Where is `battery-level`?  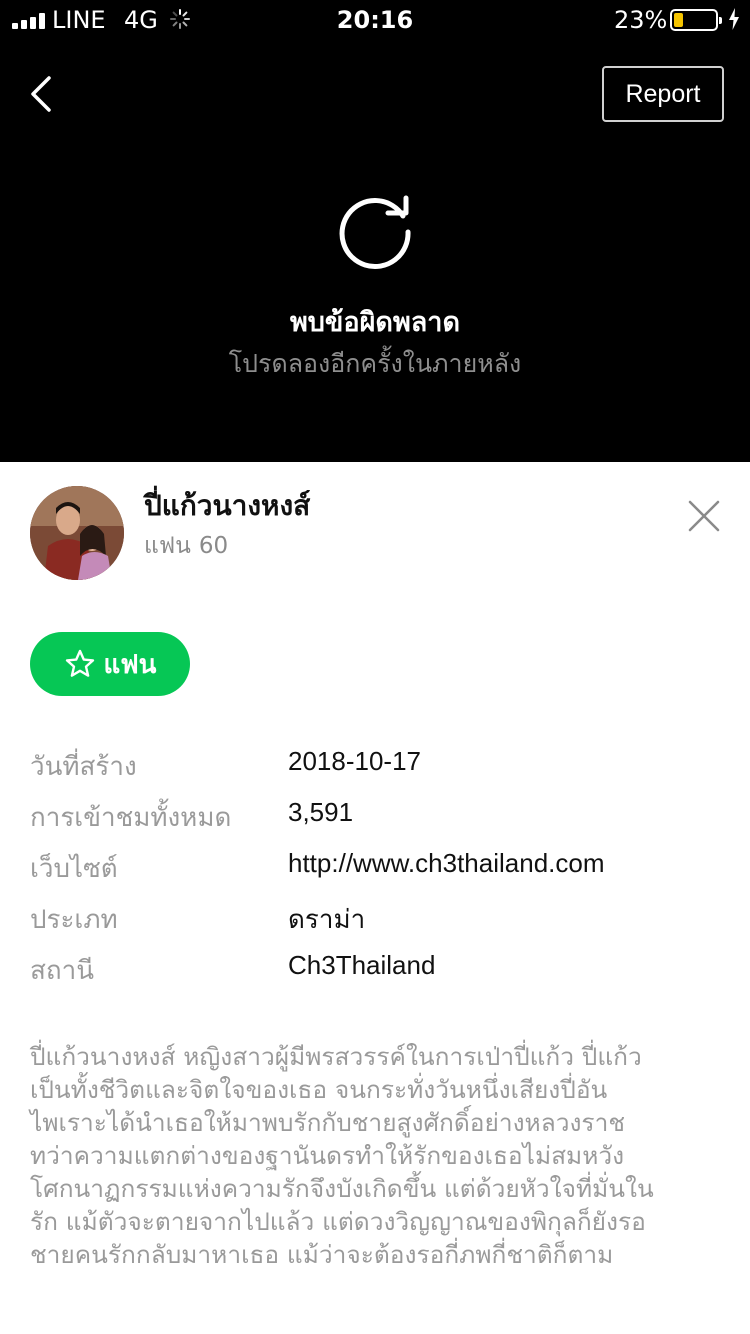
battery-level is located at coordinates (679, 20).